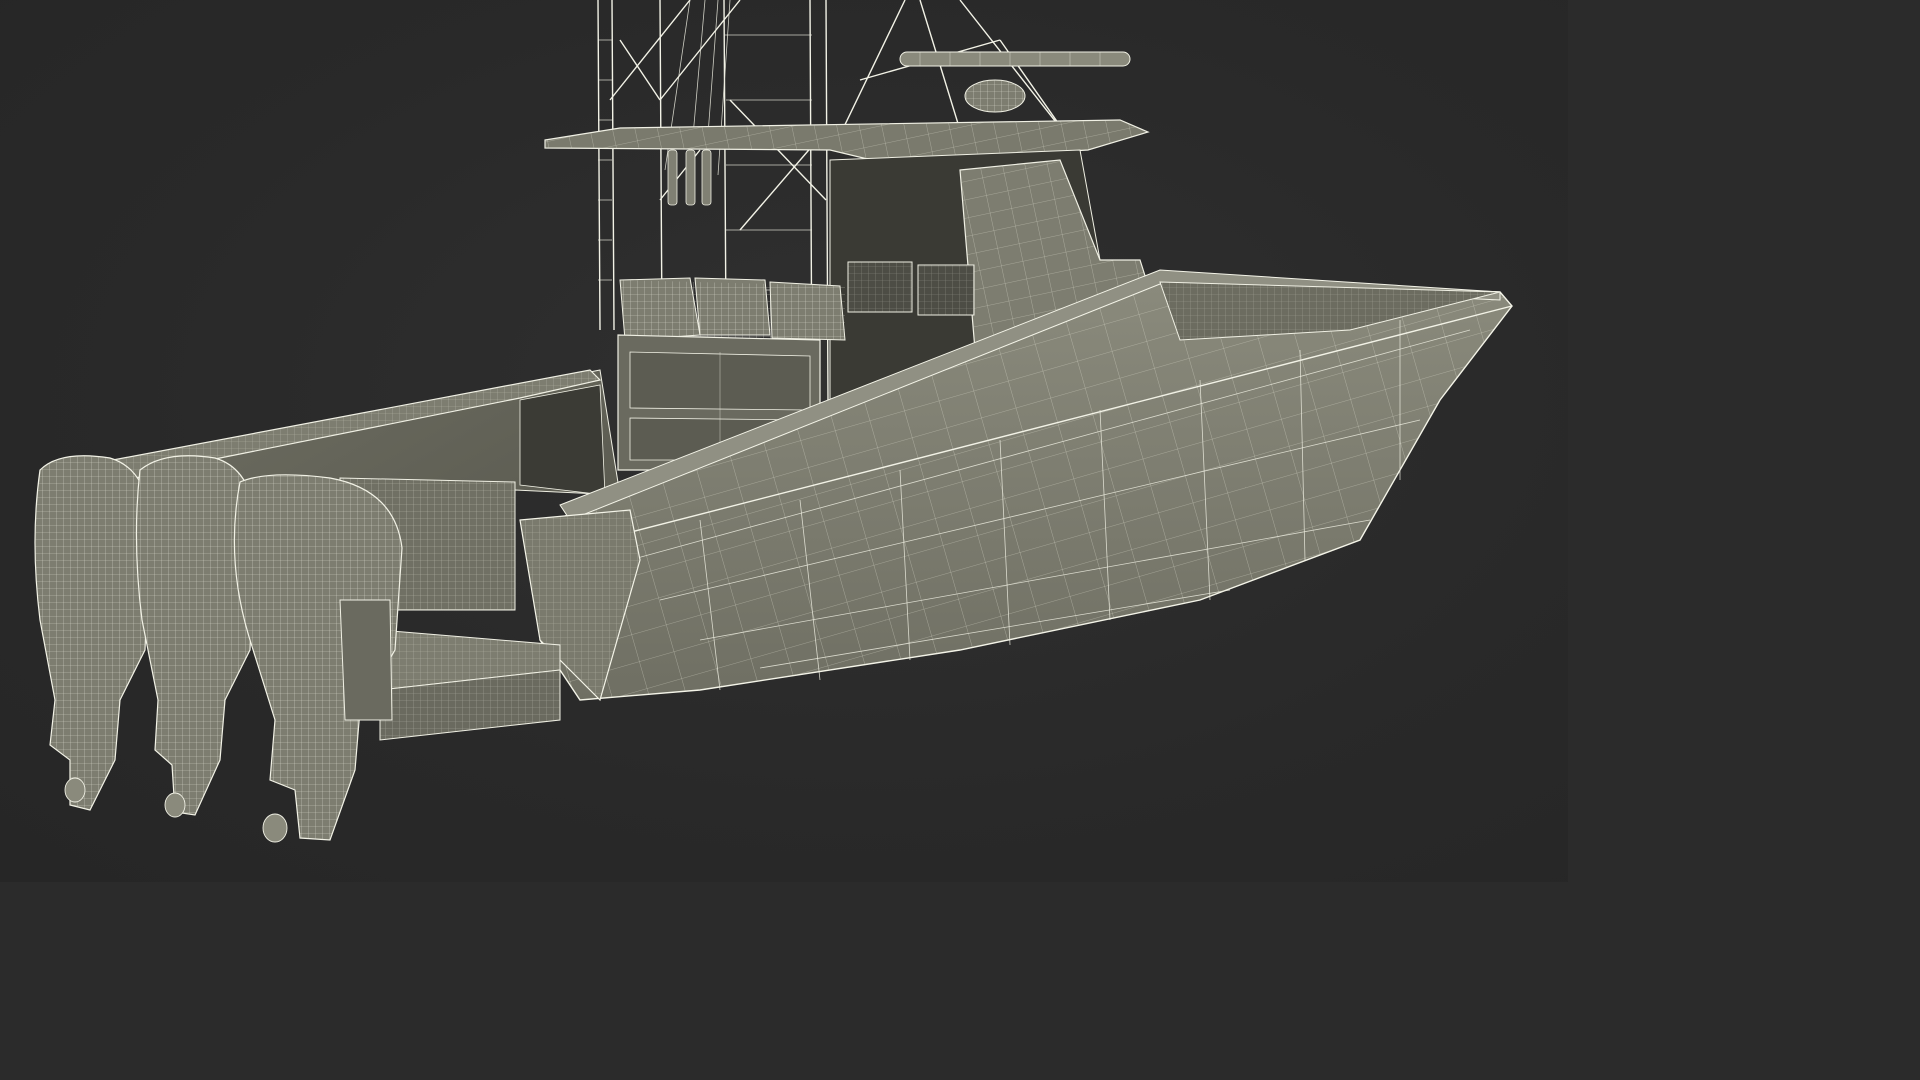  Describe the element at coordinates (218, 649) in the screenshot. I see `outboard-engines` at that location.